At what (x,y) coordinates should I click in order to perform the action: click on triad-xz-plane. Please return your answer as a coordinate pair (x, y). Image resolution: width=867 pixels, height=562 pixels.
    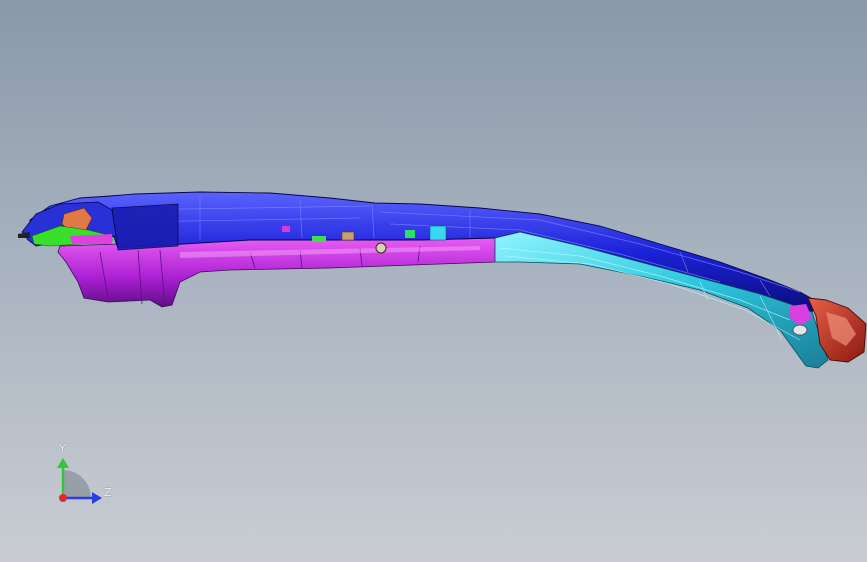
    Looking at the image, I should click on (77, 484).